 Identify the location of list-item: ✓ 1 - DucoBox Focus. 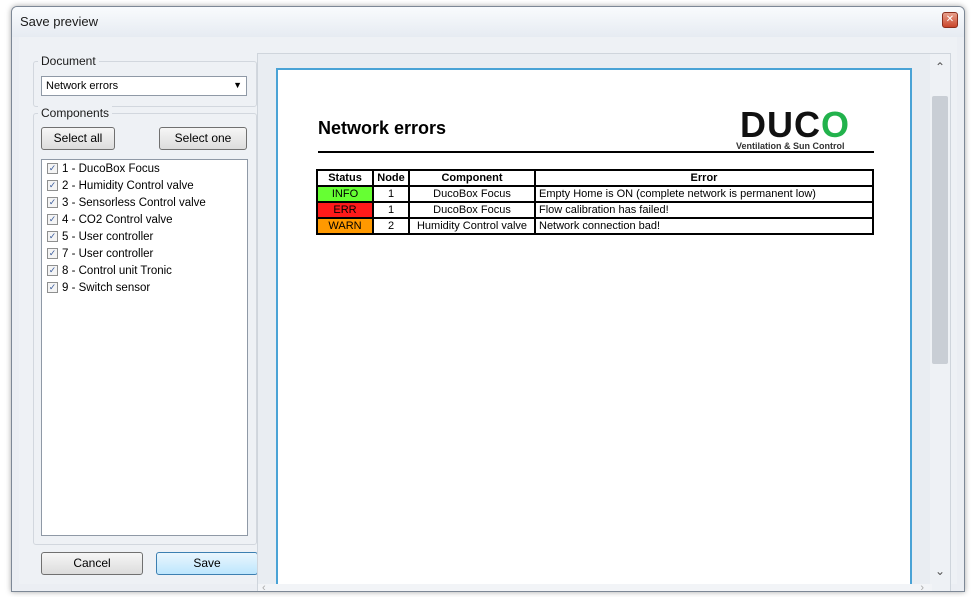
(144, 168).